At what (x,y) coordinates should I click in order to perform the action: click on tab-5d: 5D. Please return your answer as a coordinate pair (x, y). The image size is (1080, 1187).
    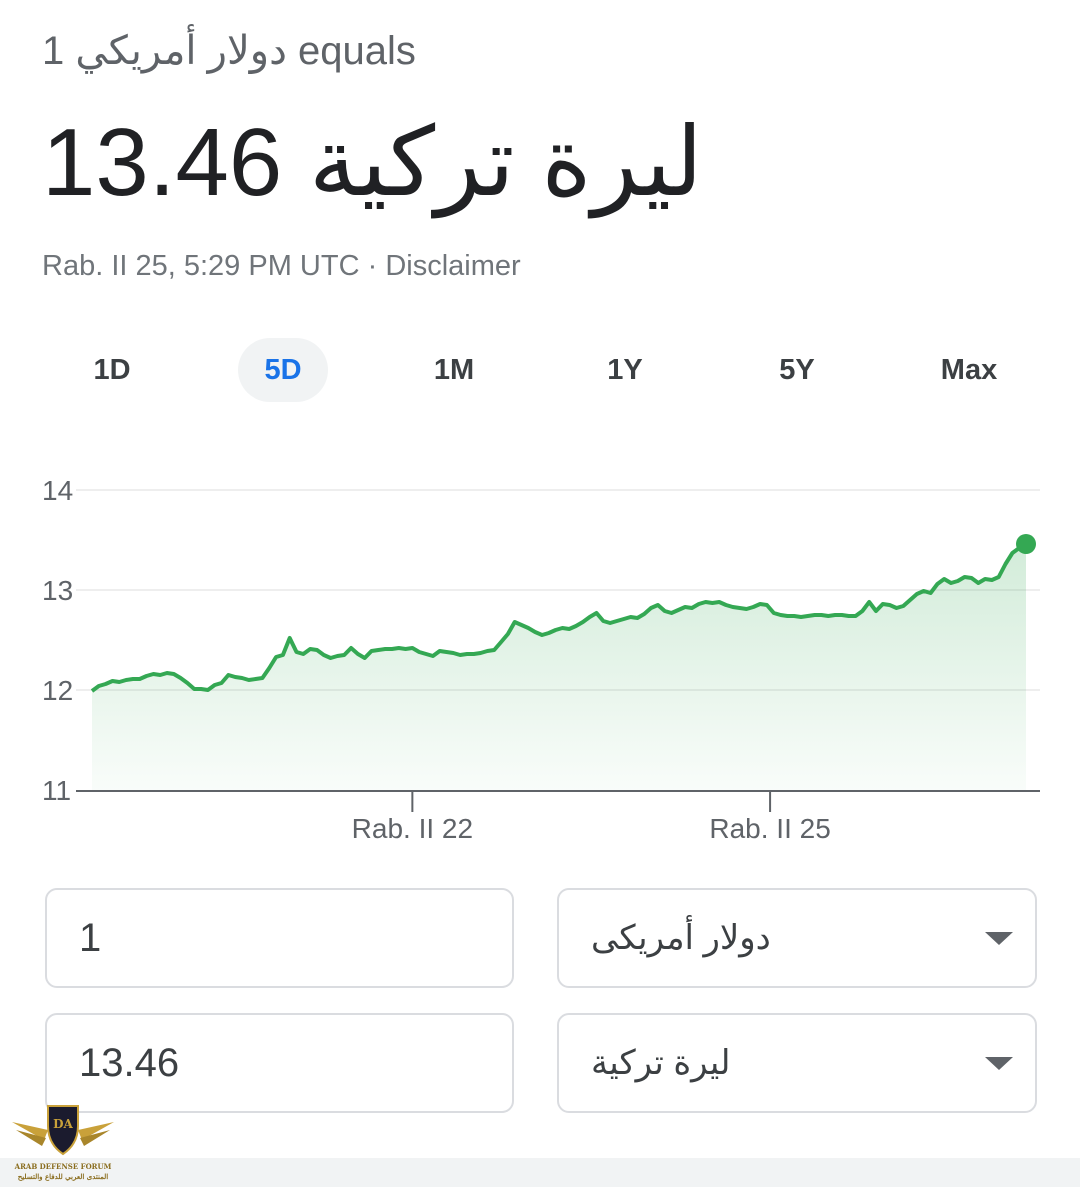
    Looking at the image, I should click on (283, 370).